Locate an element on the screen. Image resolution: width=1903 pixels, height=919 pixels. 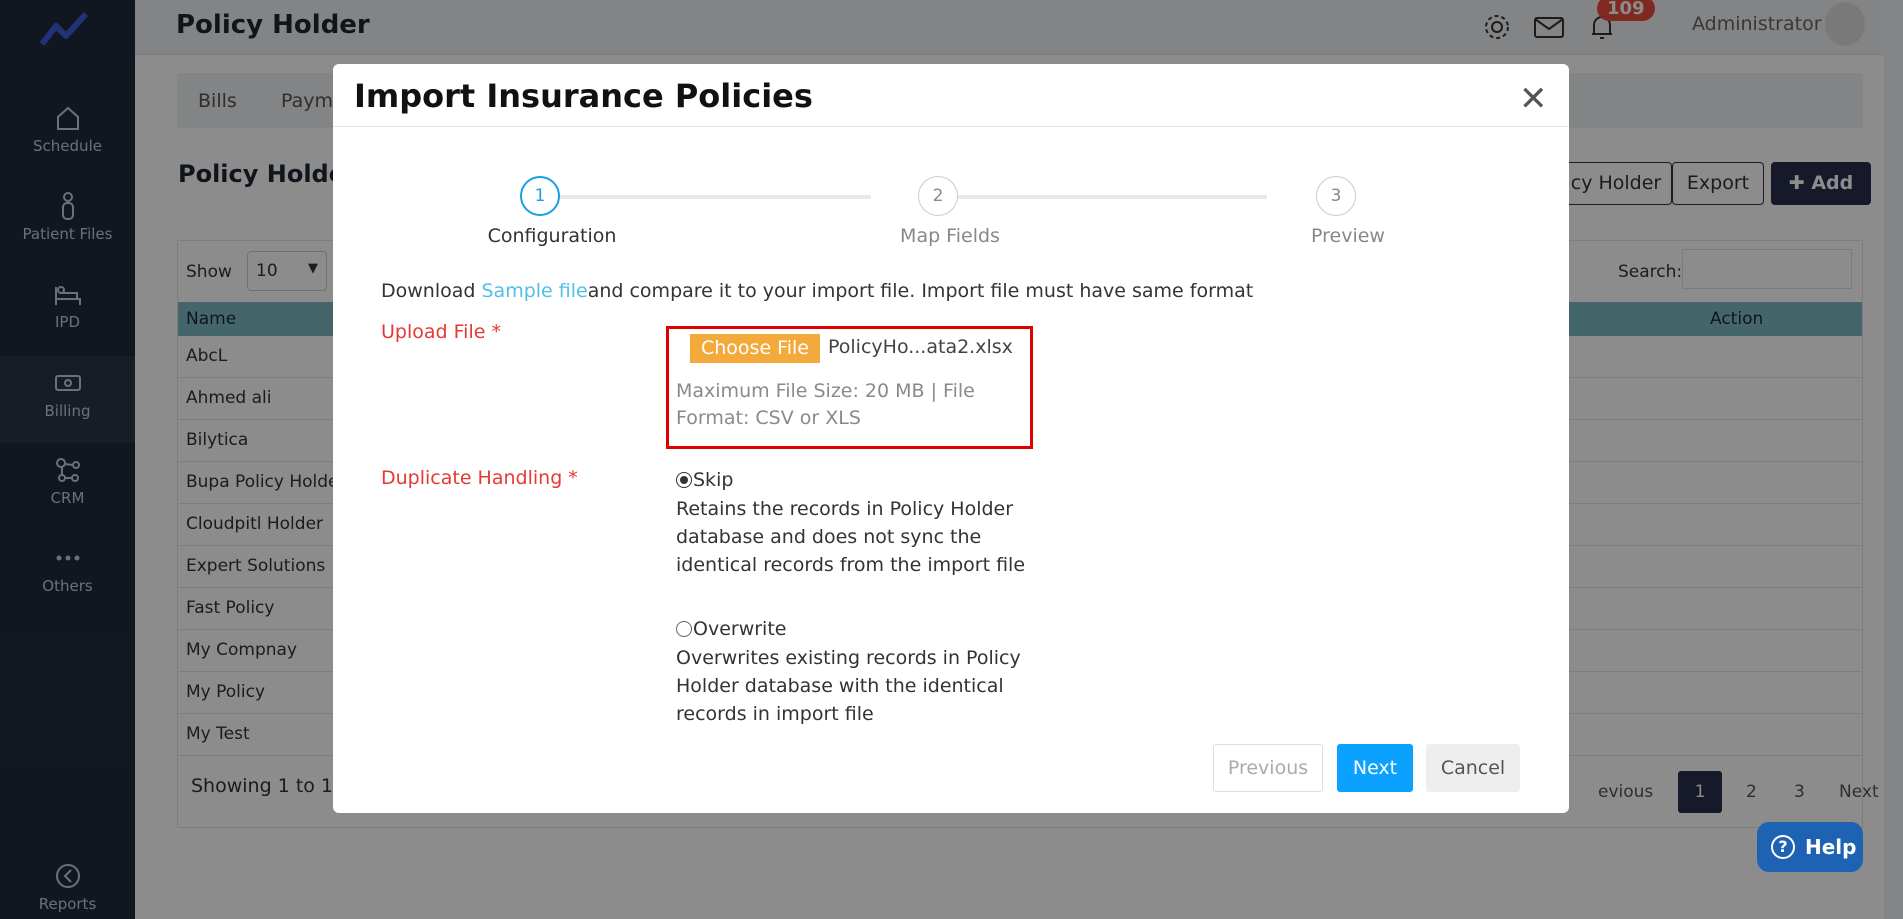
sample-file-link: Sample file is located at coordinates (534, 291).